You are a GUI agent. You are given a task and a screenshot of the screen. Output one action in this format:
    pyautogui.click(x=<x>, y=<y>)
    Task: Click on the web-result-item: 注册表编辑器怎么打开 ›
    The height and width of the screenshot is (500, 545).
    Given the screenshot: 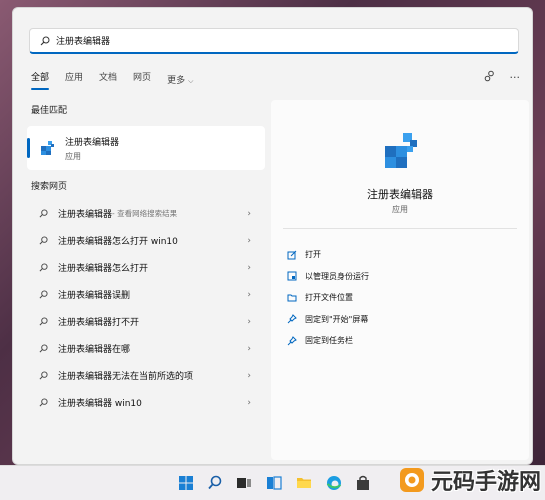 What is the action you would take?
    pyautogui.click(x=146, y=267)
    